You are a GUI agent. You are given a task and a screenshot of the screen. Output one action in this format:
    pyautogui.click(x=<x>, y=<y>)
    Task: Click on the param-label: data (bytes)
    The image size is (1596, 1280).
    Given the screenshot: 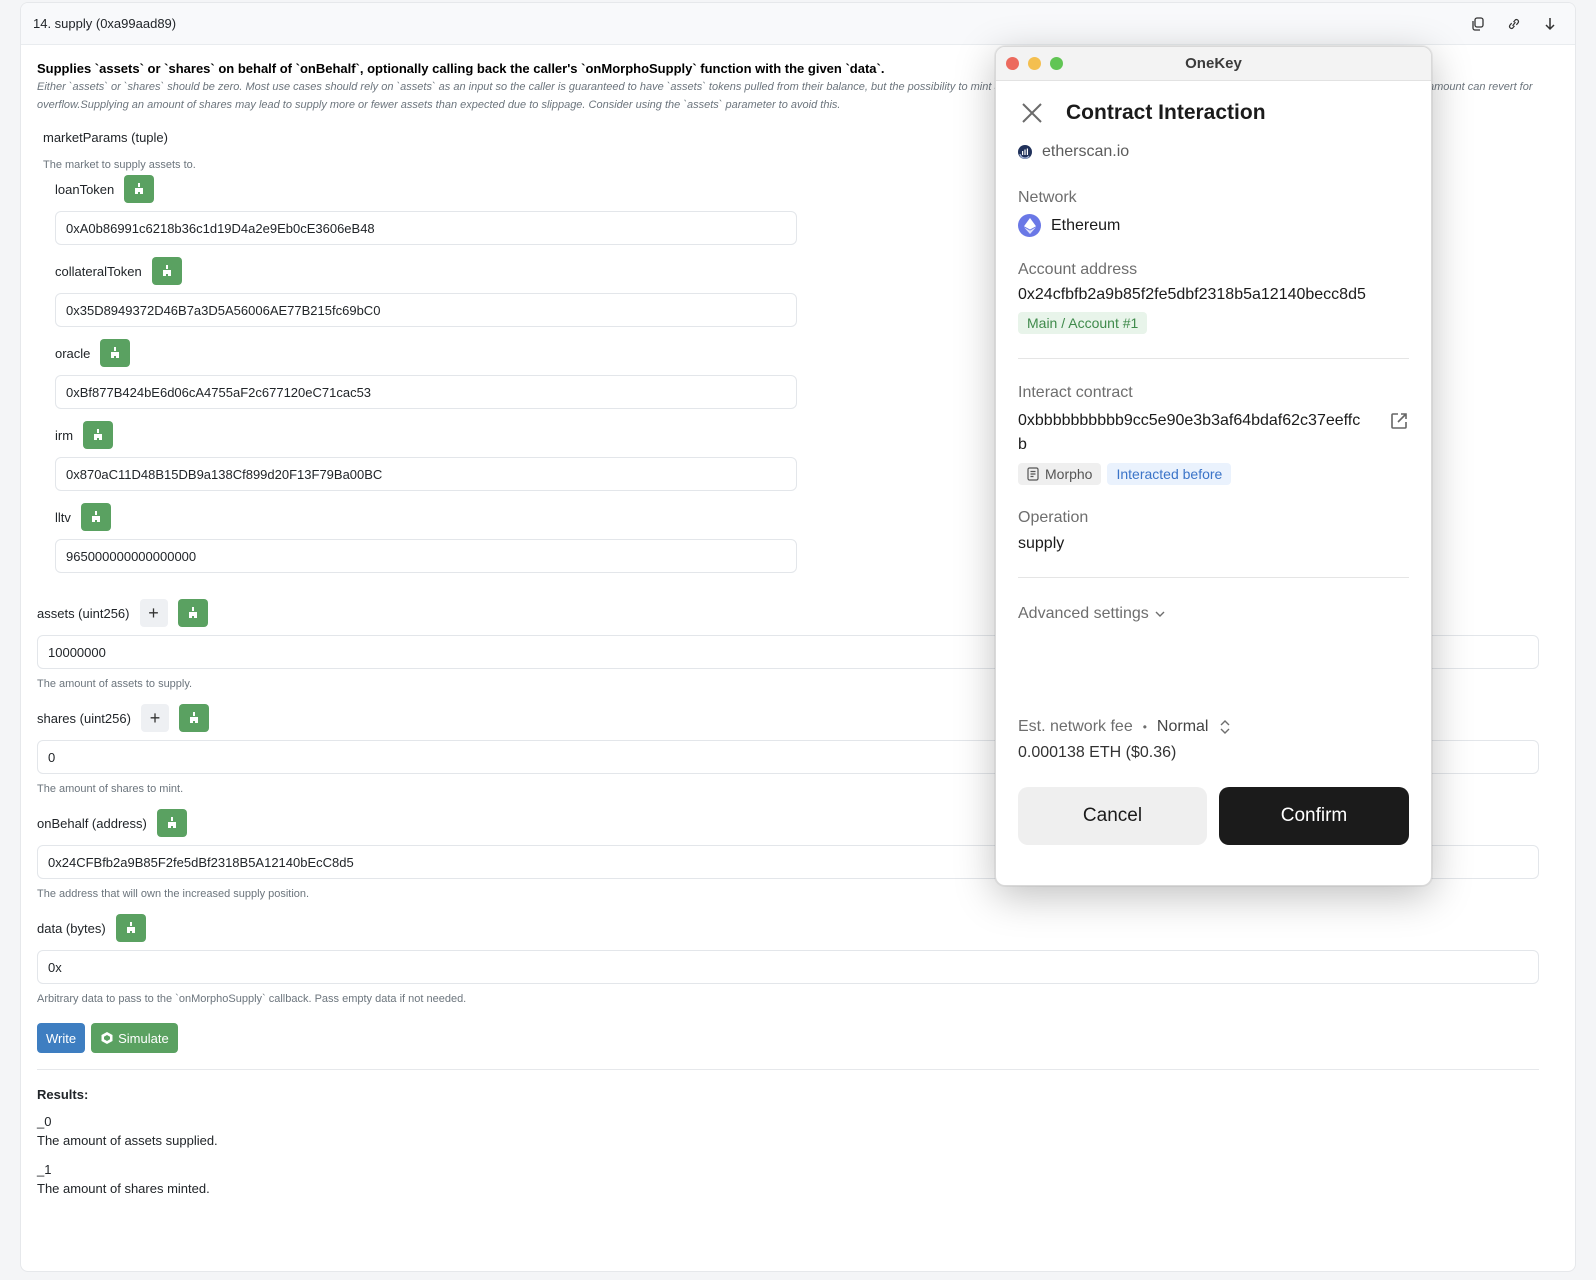 What is the action you would take?
    pyautogui.click(x=71, y=928)
    